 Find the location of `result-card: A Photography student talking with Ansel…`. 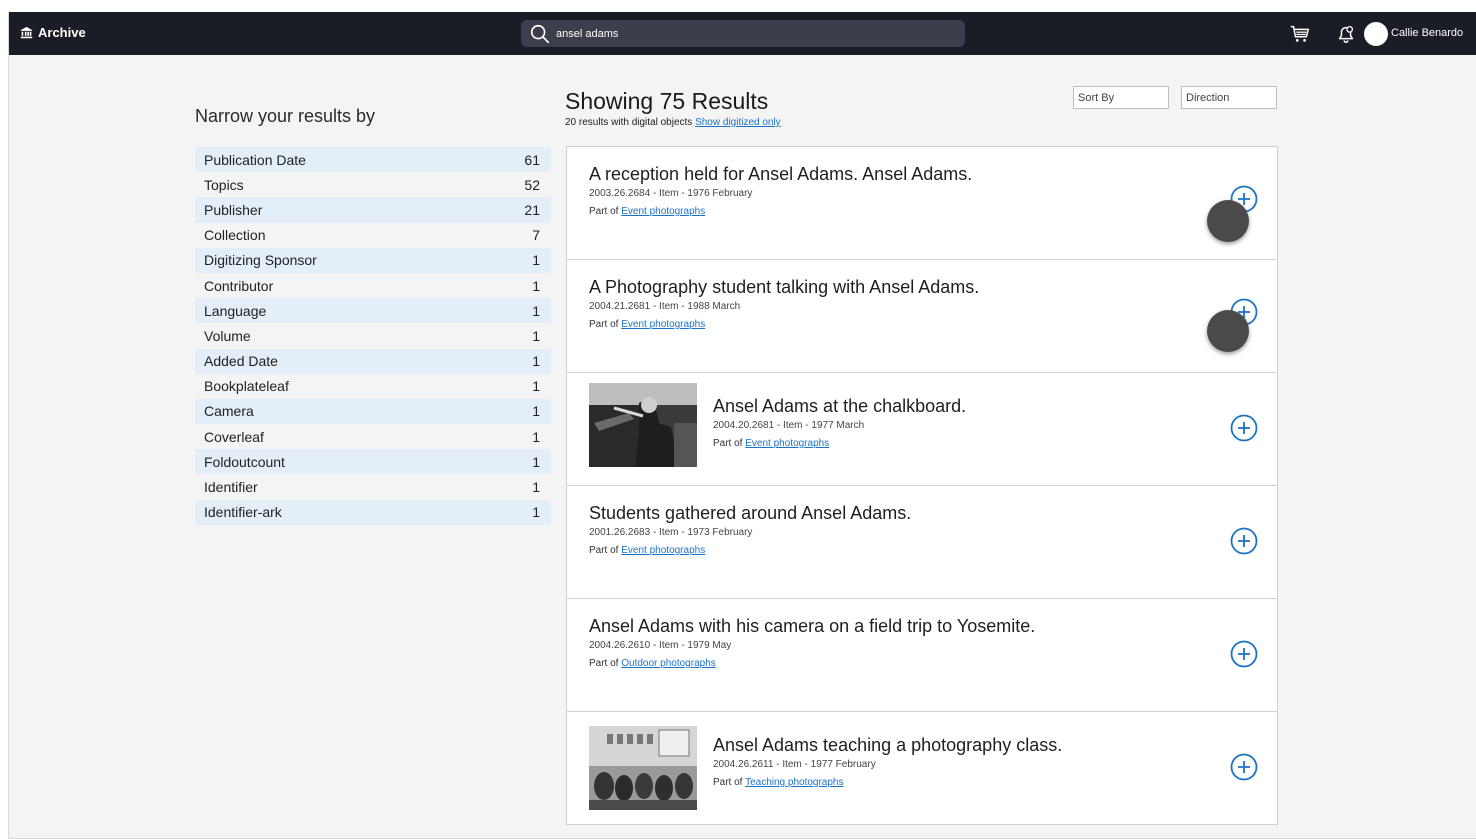

result-card: A Photography student talking with Ansel… is located at coordinates (922, 316).